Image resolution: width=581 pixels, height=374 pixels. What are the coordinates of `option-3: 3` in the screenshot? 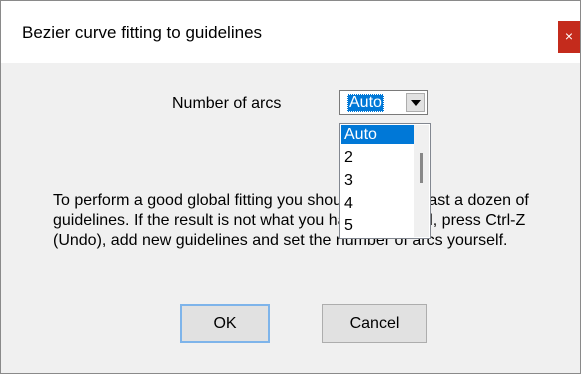 It's located at (377, 180).